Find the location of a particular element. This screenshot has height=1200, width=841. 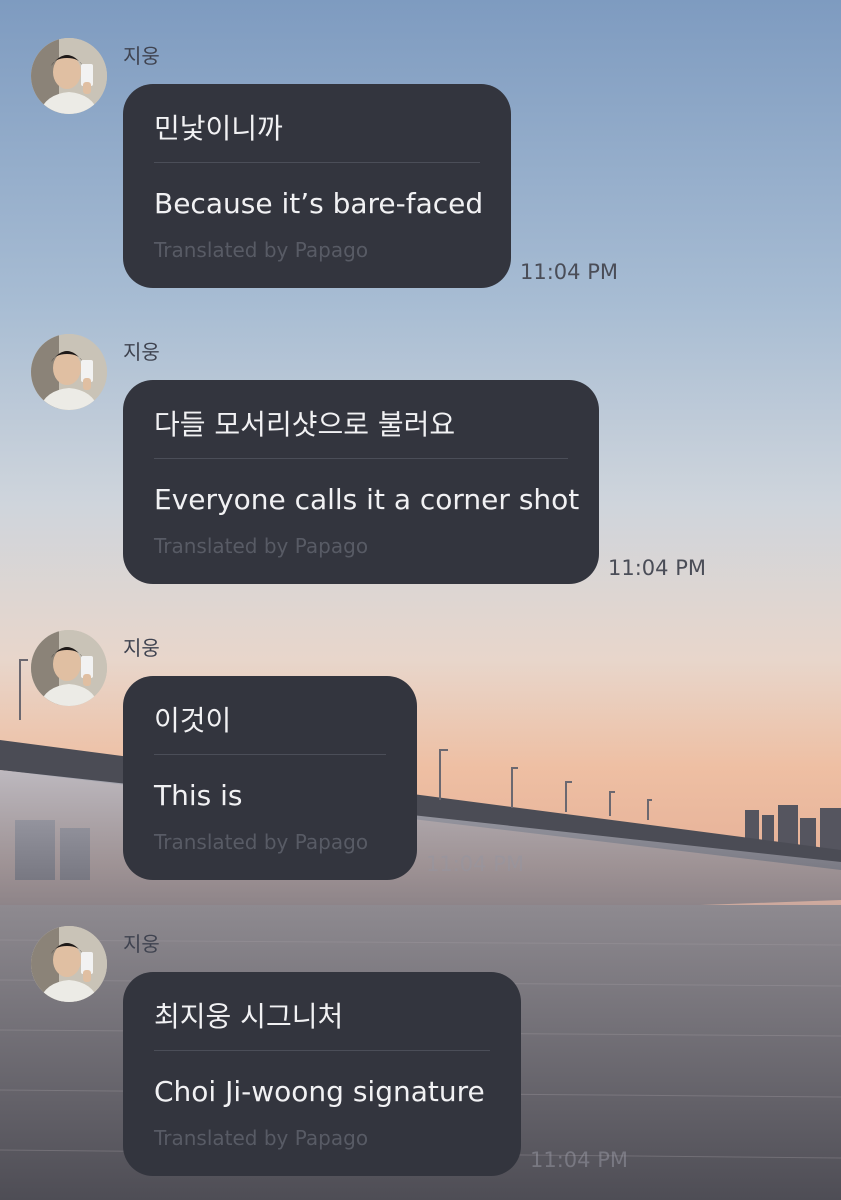

original-text: 다들 모서리샷으로 불러요 is located at coordinates (305, 424).